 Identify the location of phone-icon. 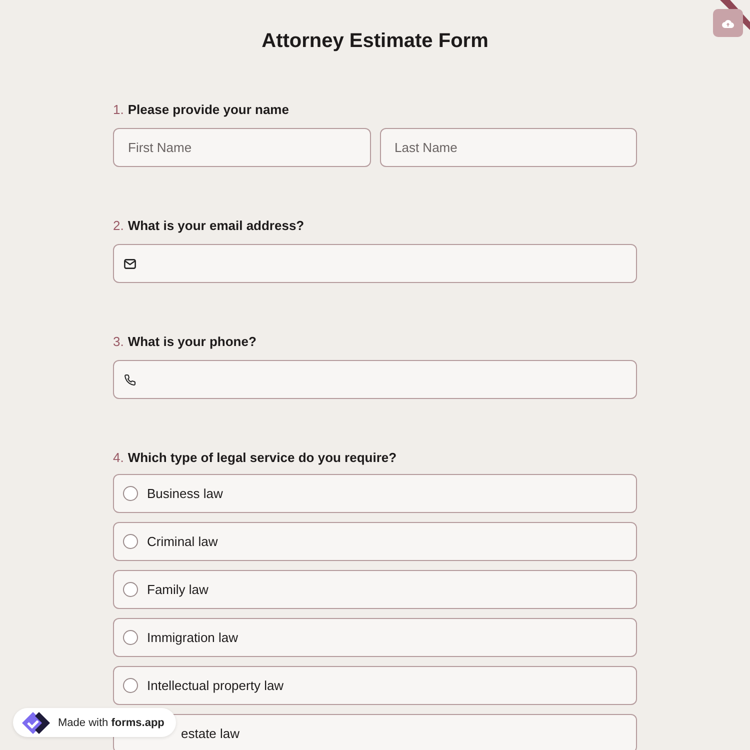
(130, 380).